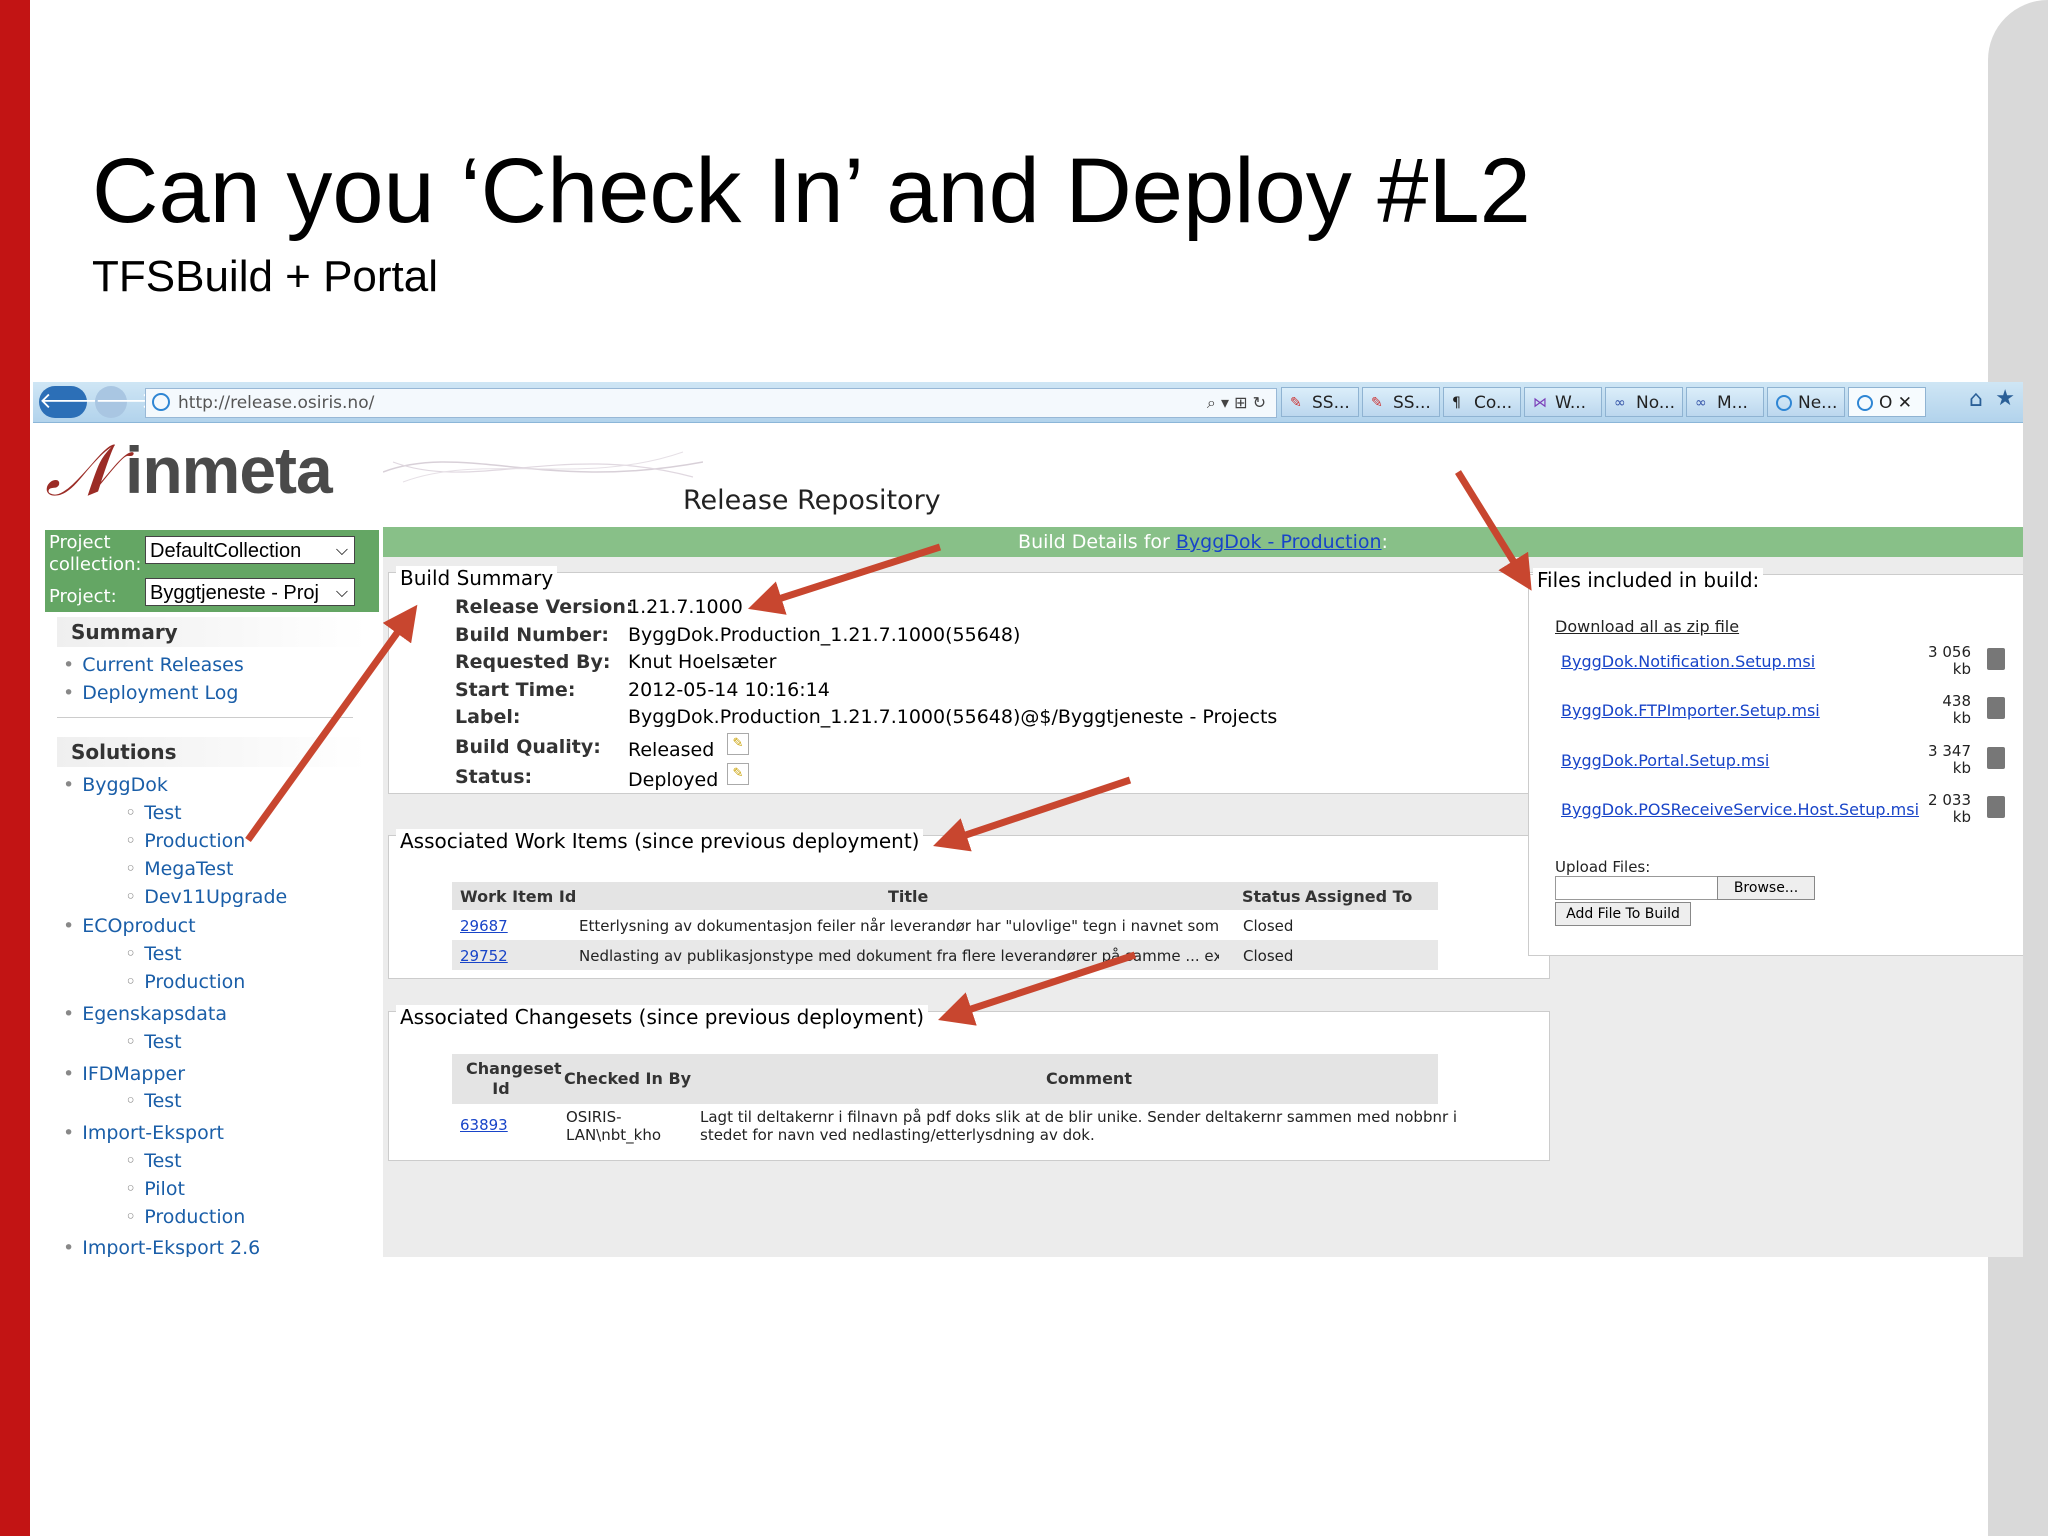 This screenshot has width=2048, height=1536. What do you see at coordinates (79, 470) in the screenshot?
I see `logo-mark: 𝒩` at bounding box center [79, 470].